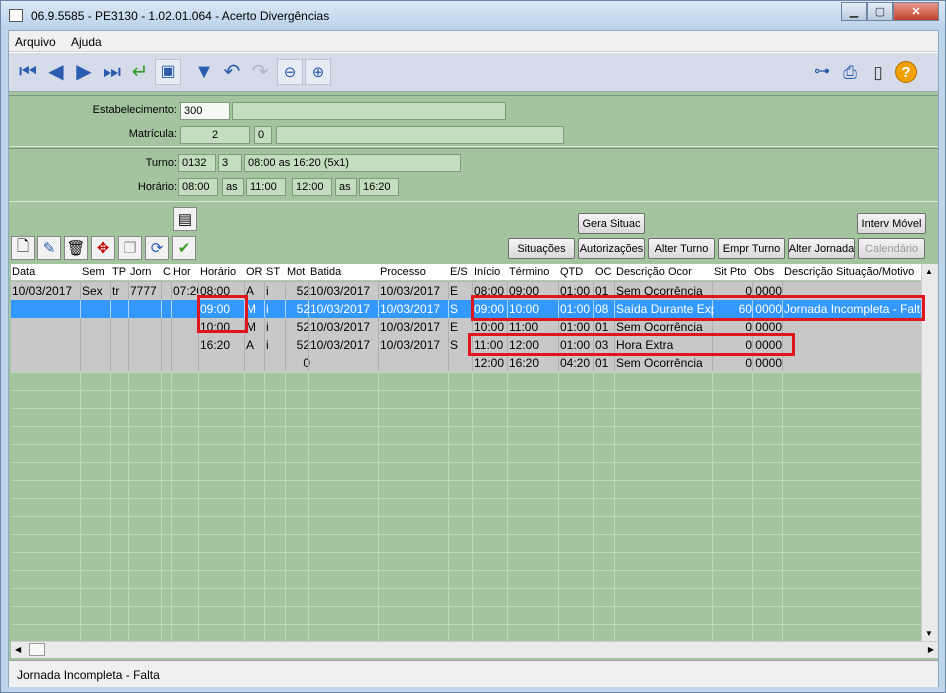 The height and width of the screenshot is (693, 946). I want to click on horizontal-scrollbar: ◀ ▶, so click(474, 649).